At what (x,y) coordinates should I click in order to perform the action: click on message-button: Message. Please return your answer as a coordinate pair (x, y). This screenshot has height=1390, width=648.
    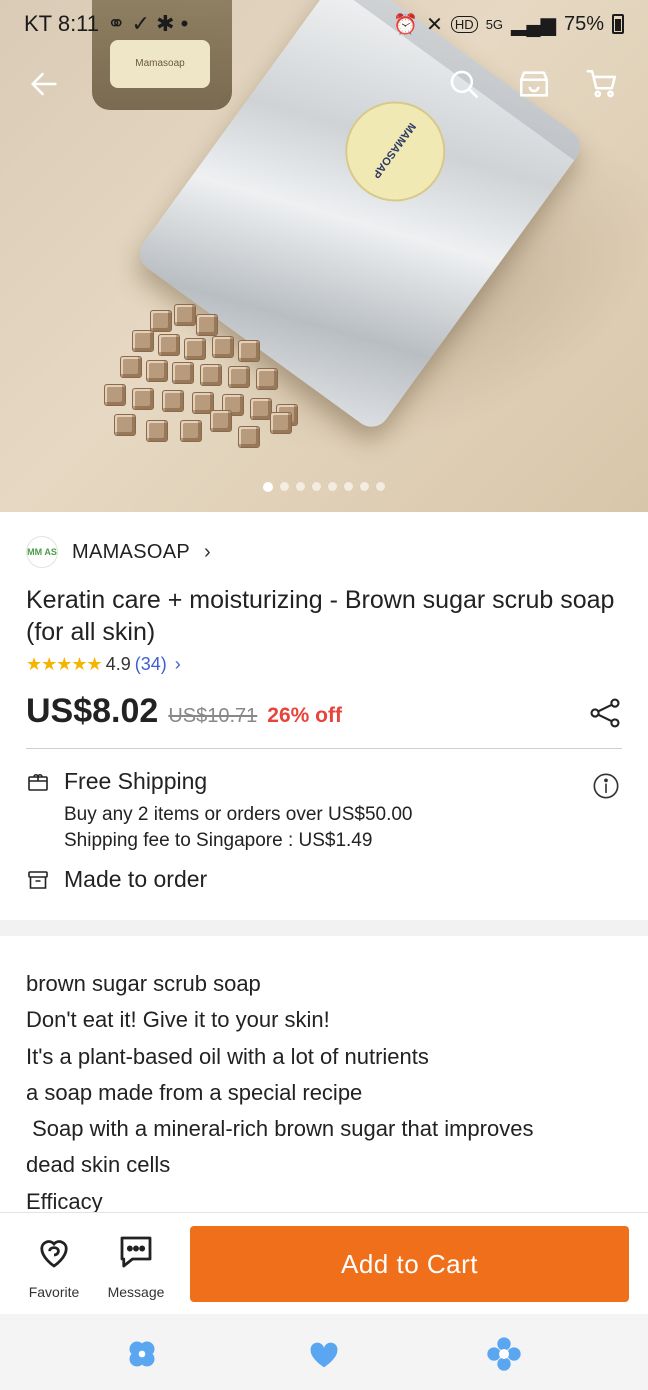
    Looking at the image, I should click on (136, 1265).